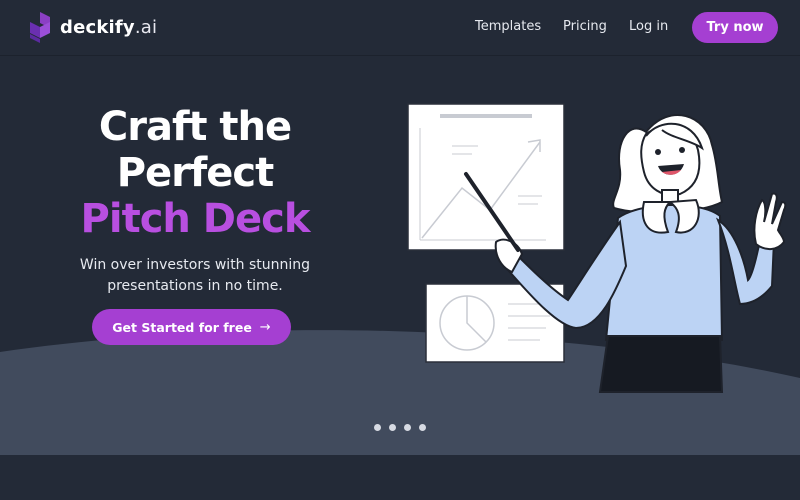  What do you see at coordinates (508, 26) in the screenshot?
I see `nav-templates-link: Templates` at bounding box center [508, 26].